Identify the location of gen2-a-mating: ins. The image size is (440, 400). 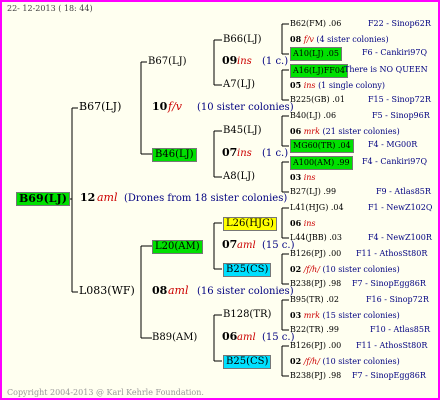
(244, 61).